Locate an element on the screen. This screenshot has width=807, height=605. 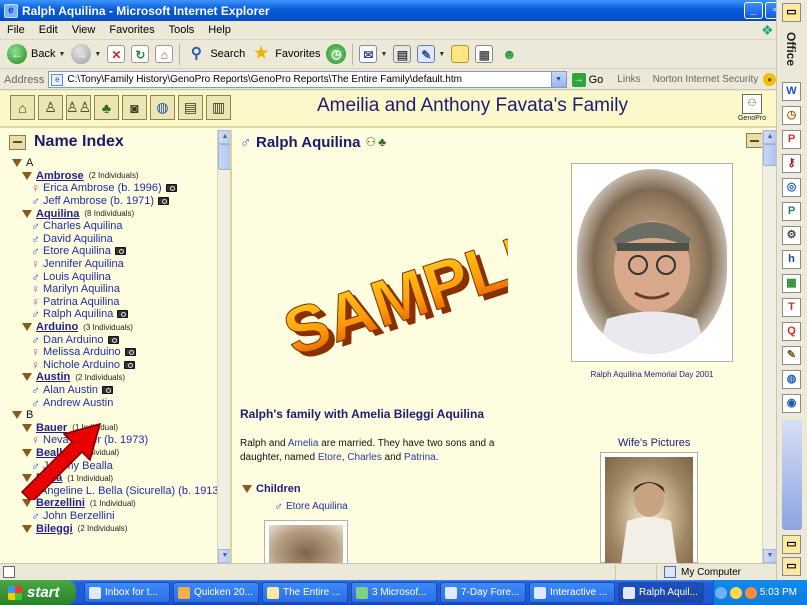
person-link: Jeff Ambrose (b. 1971) is located at coordinates (98, 201).